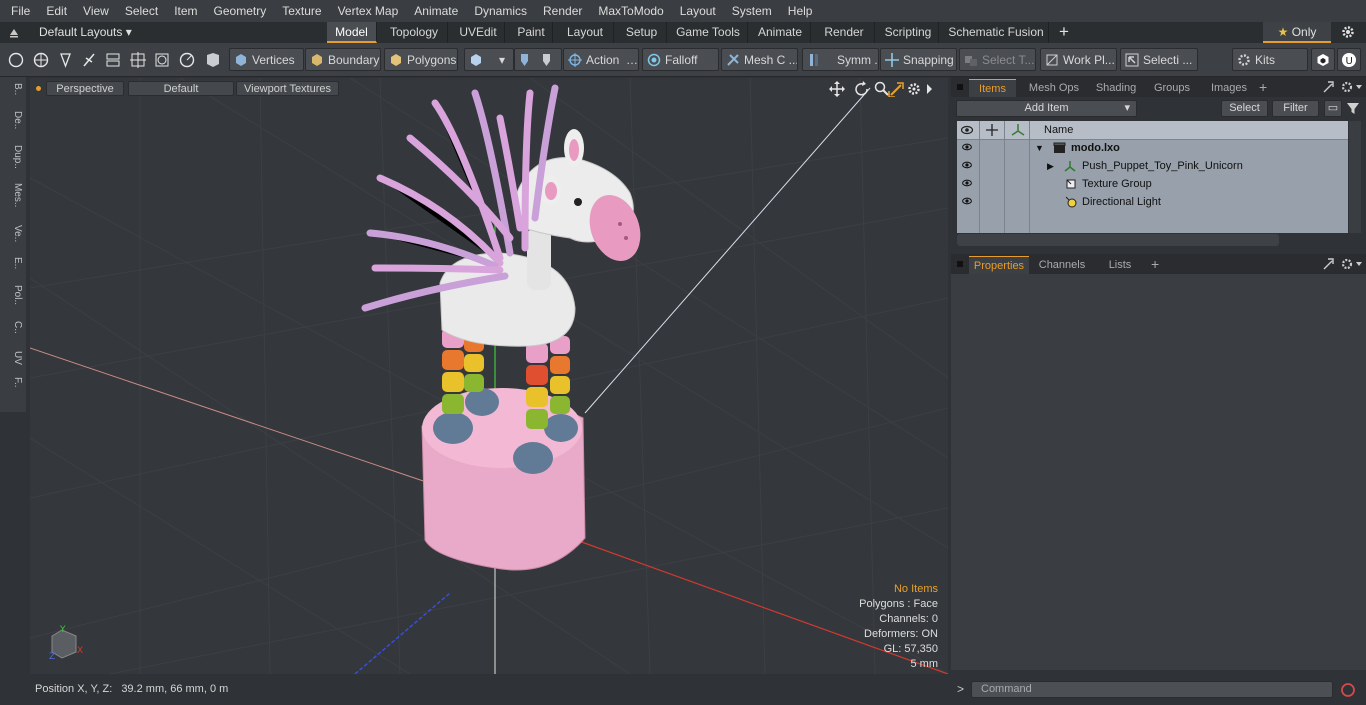 Image resolution: width=1366 pixels, height=705 pixels. I want to click on menu-view: View, so click(96, 11).